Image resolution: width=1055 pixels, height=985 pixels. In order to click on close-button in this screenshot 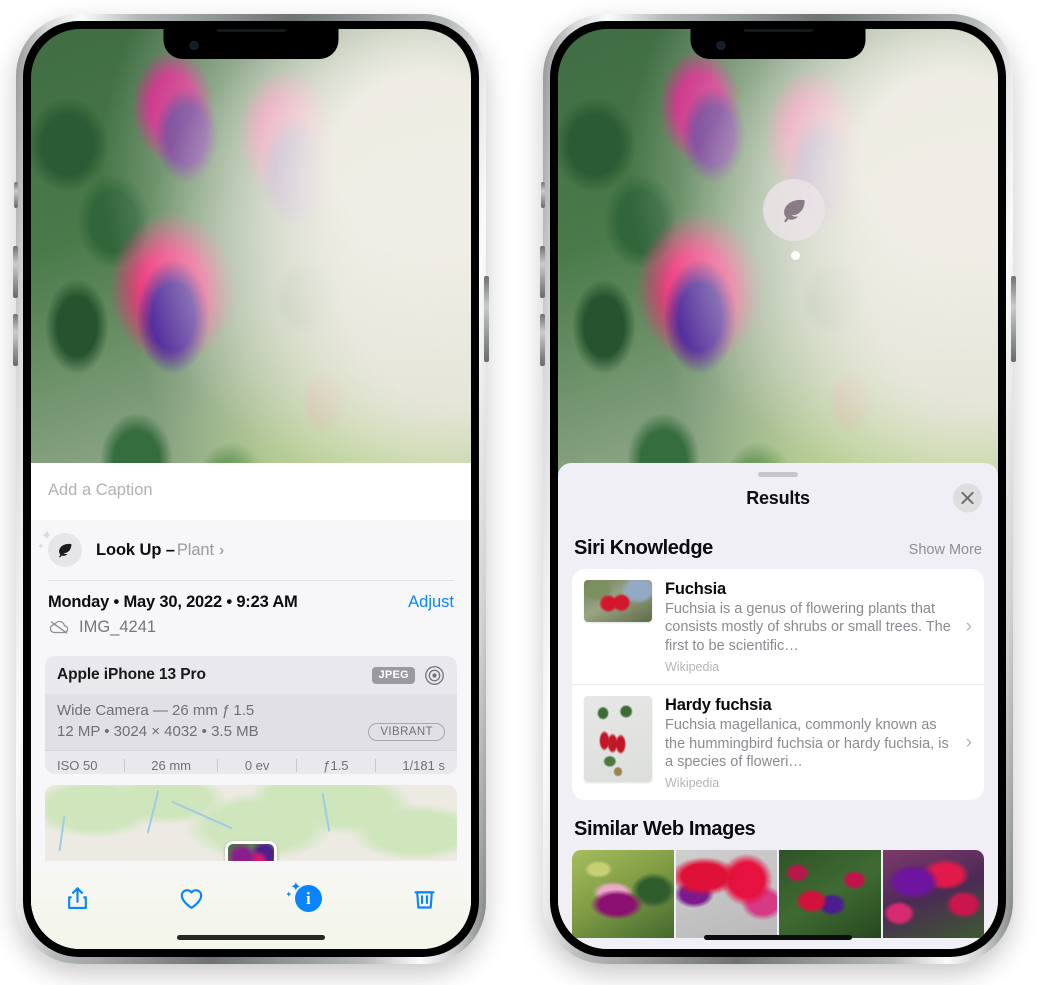, I will do `click(967, 498)`.